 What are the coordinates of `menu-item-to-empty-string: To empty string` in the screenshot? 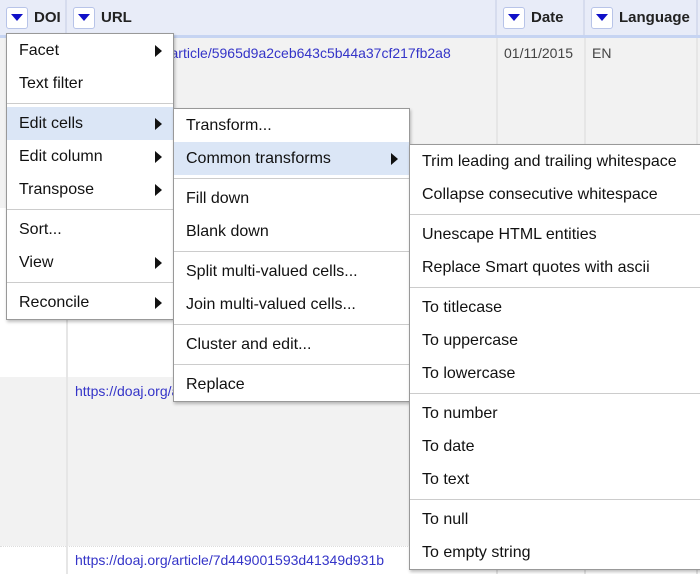 It's located at (555, 552).